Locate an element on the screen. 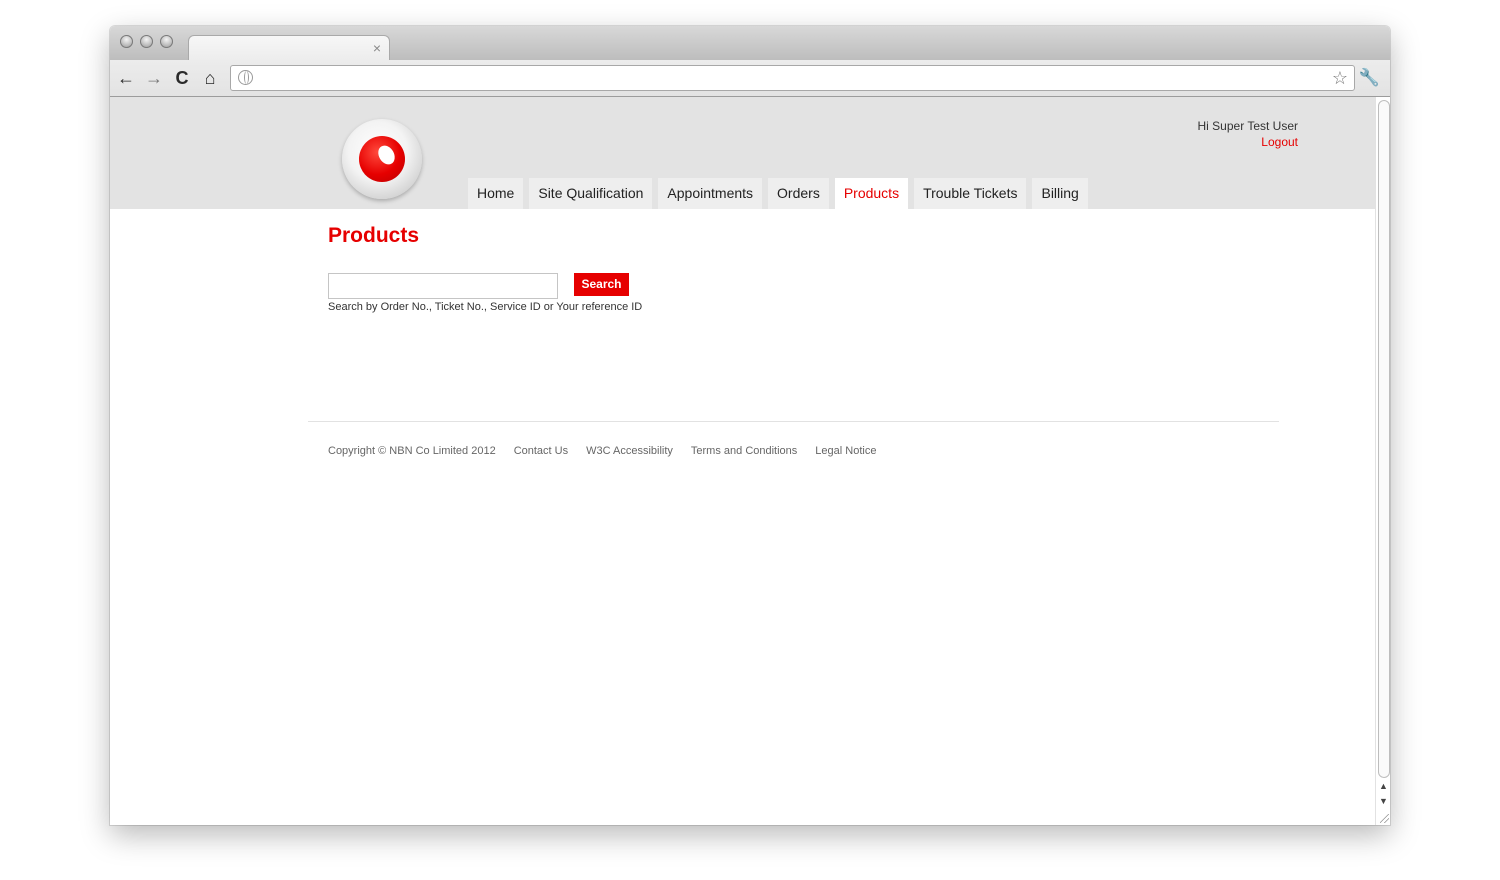 The image size is (1500, 880). scroll-up-icon: ▲ is located at coordinates (1383, 786).